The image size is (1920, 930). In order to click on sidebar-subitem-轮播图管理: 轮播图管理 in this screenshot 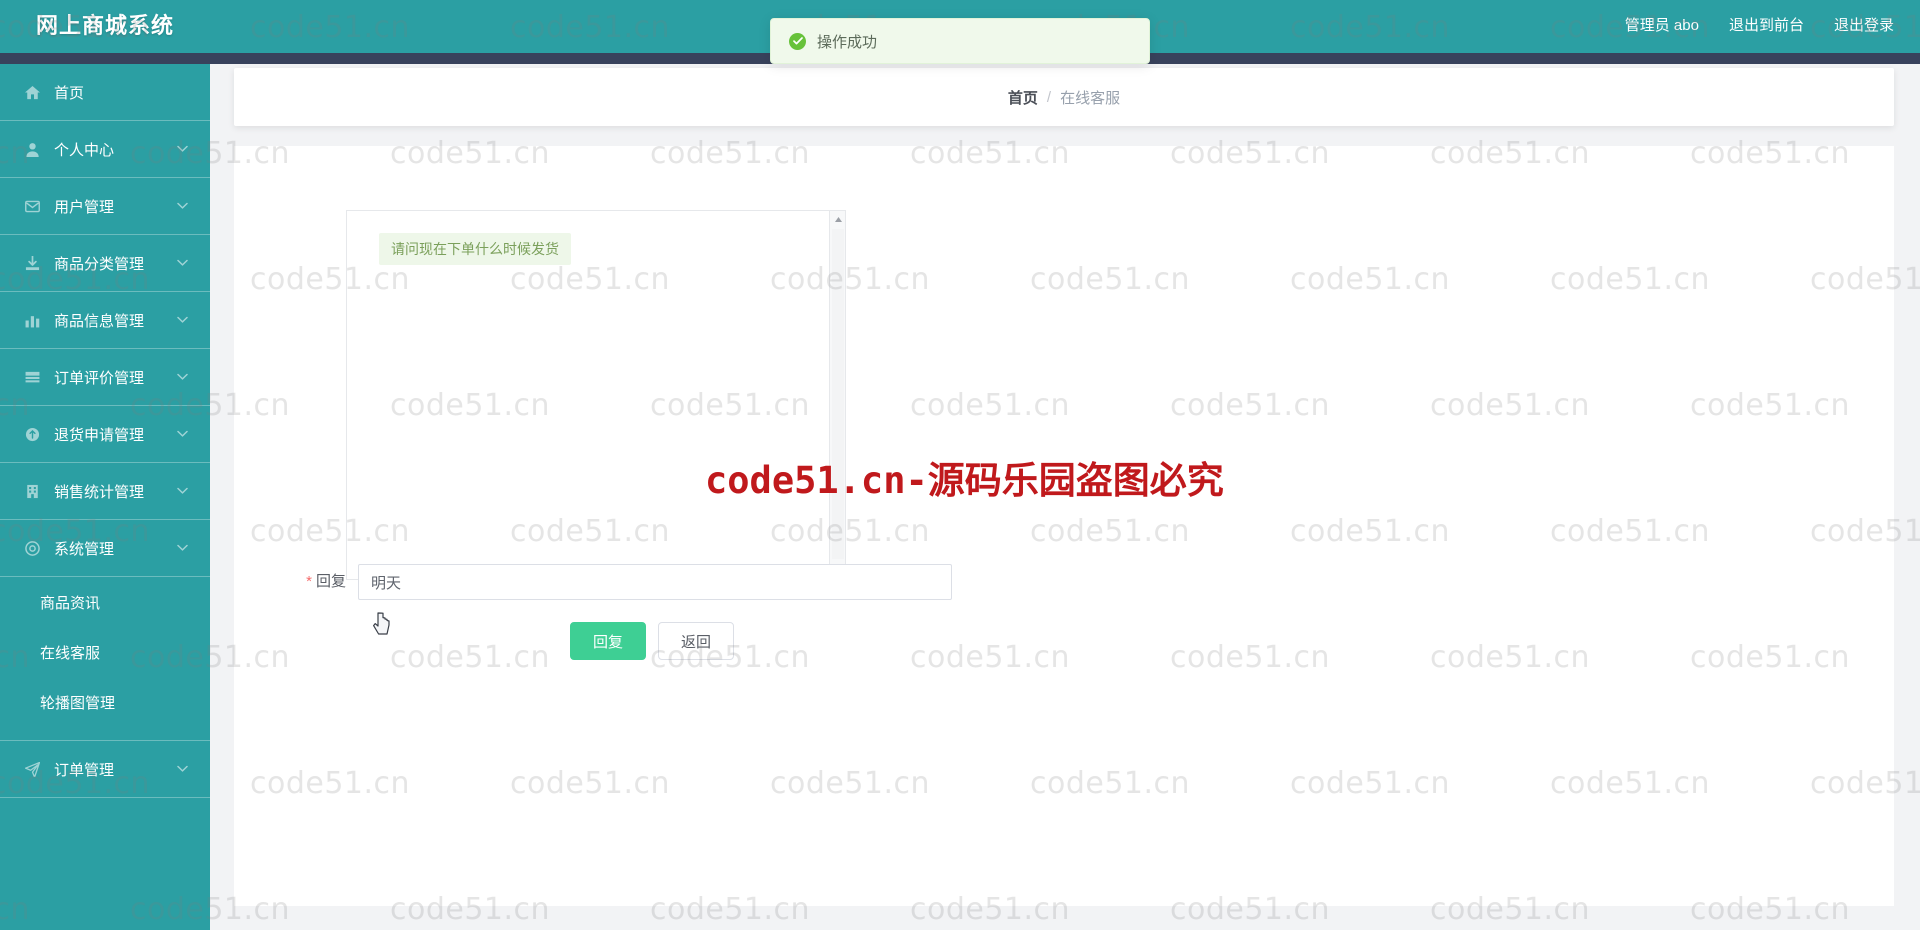, I will do `click(105, 702)`.